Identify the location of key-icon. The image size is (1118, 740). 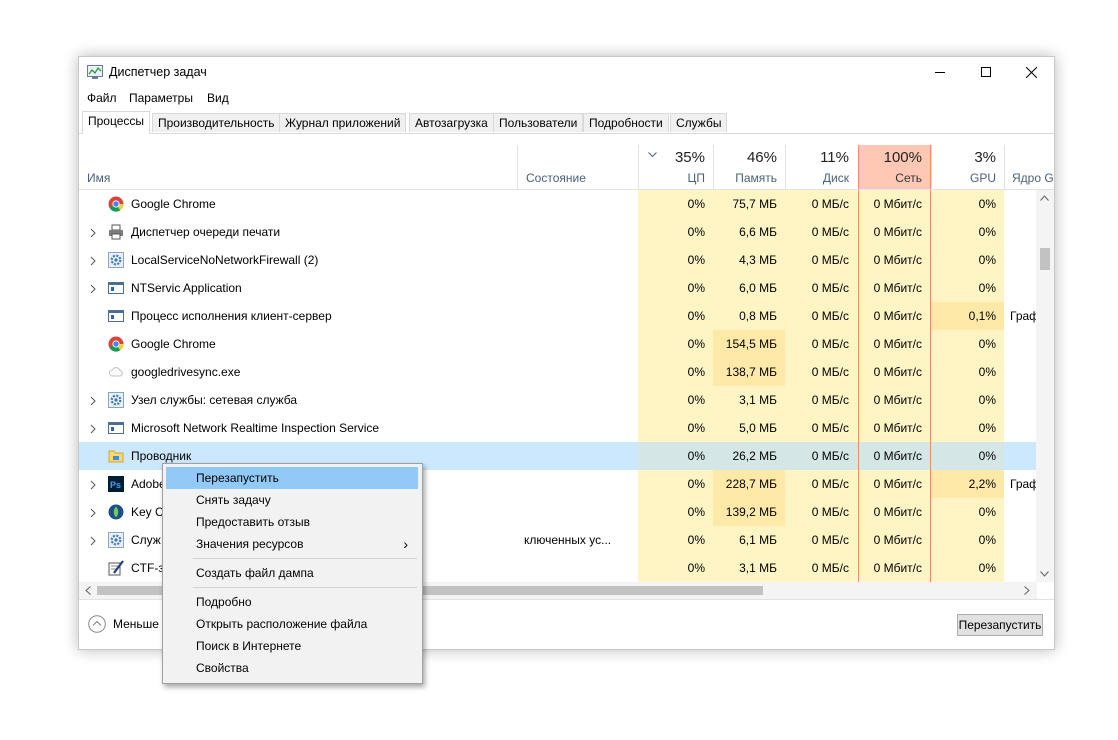
(116, 512).